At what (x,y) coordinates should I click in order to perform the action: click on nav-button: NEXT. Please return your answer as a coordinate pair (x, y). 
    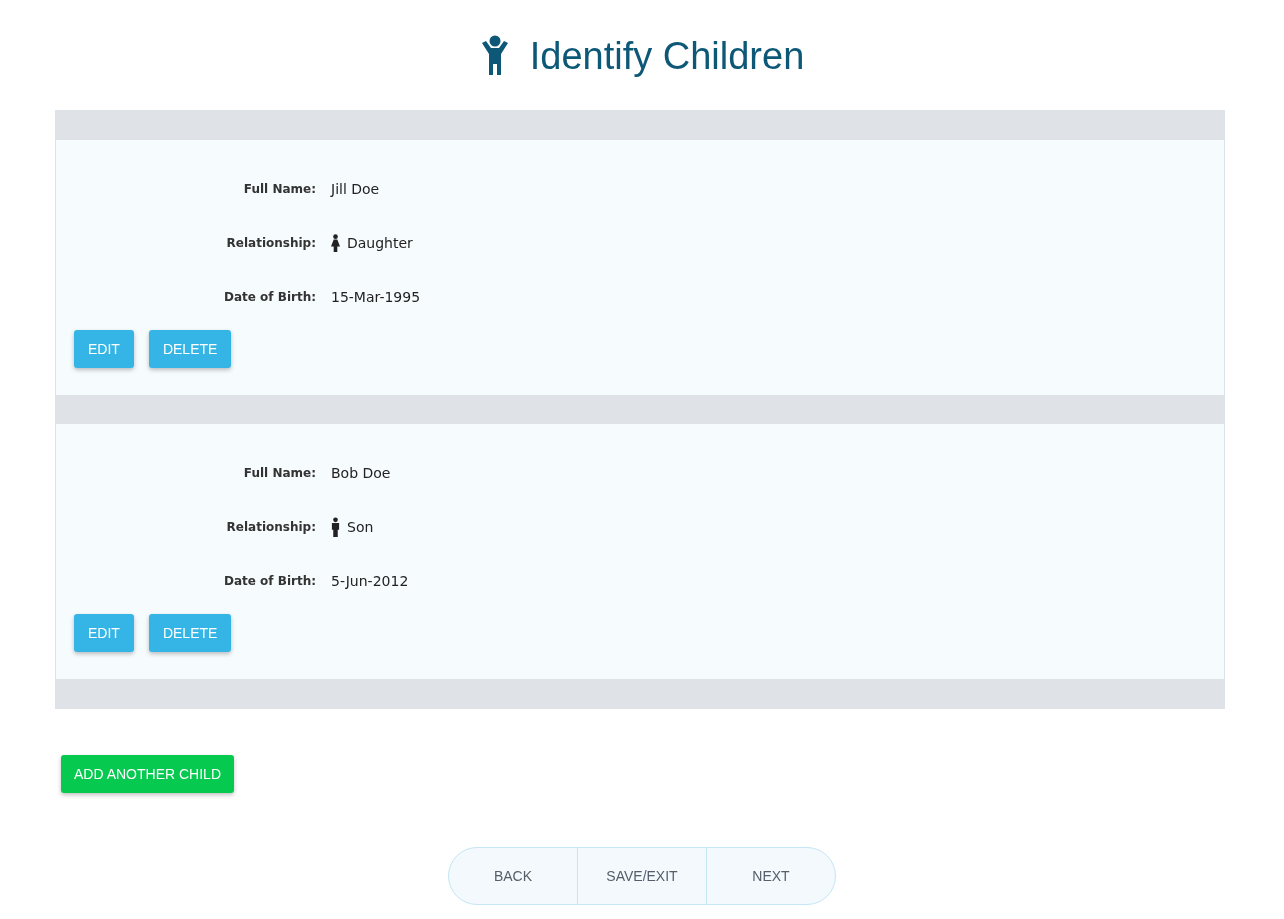
    Looking at the image, I should click on (770, 876).